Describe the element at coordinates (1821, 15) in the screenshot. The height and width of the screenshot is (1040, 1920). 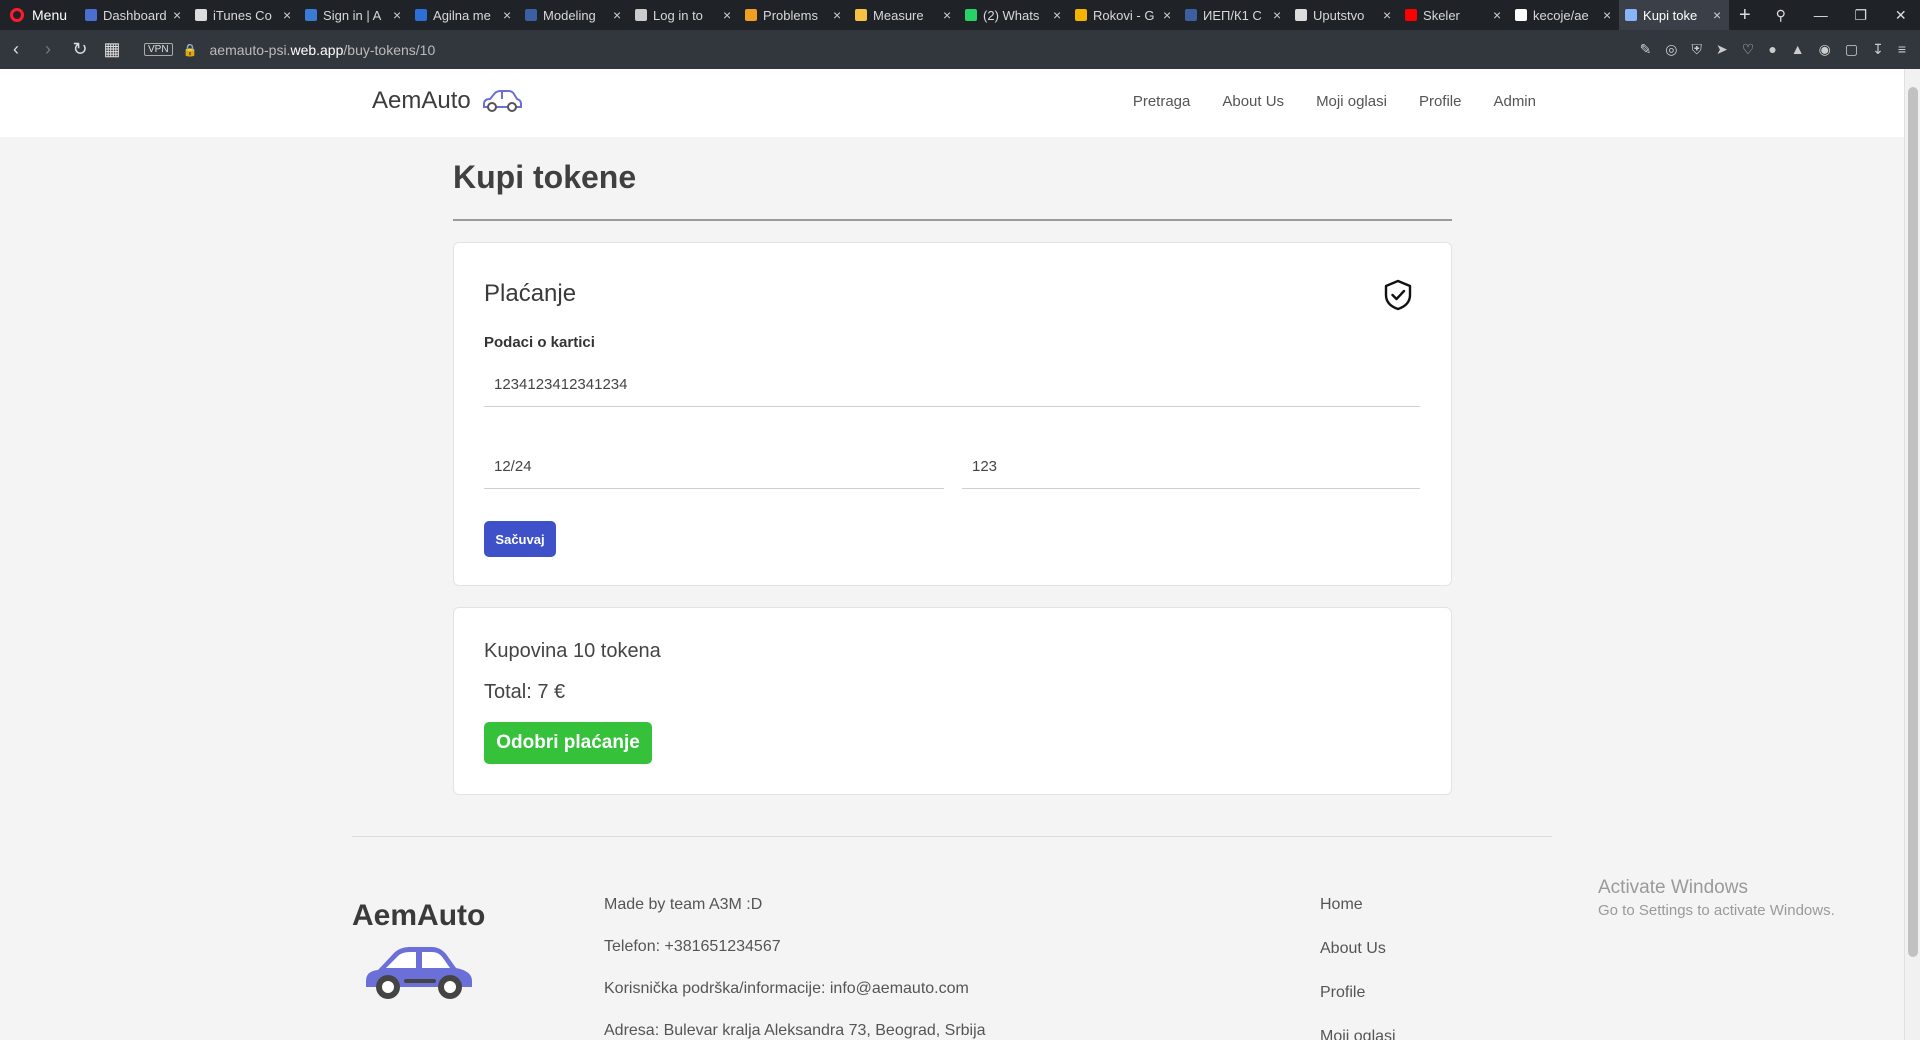
I see `minimize-icon: —` at that location.